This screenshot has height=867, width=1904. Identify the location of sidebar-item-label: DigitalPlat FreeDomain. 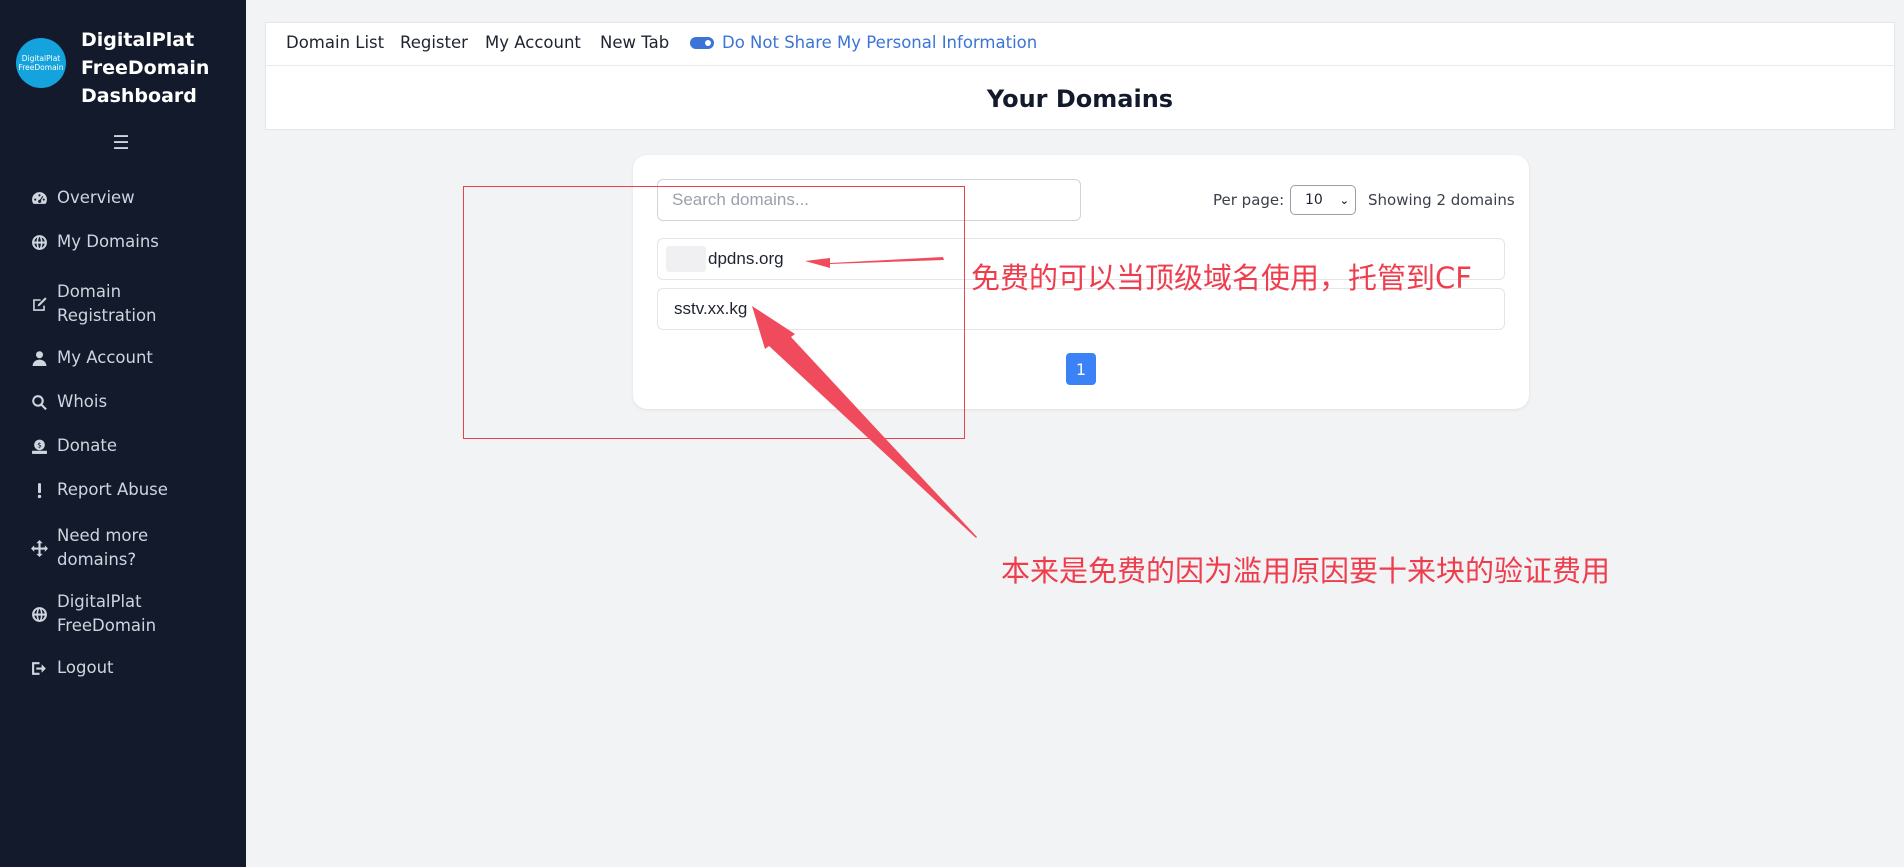
(107, 613).